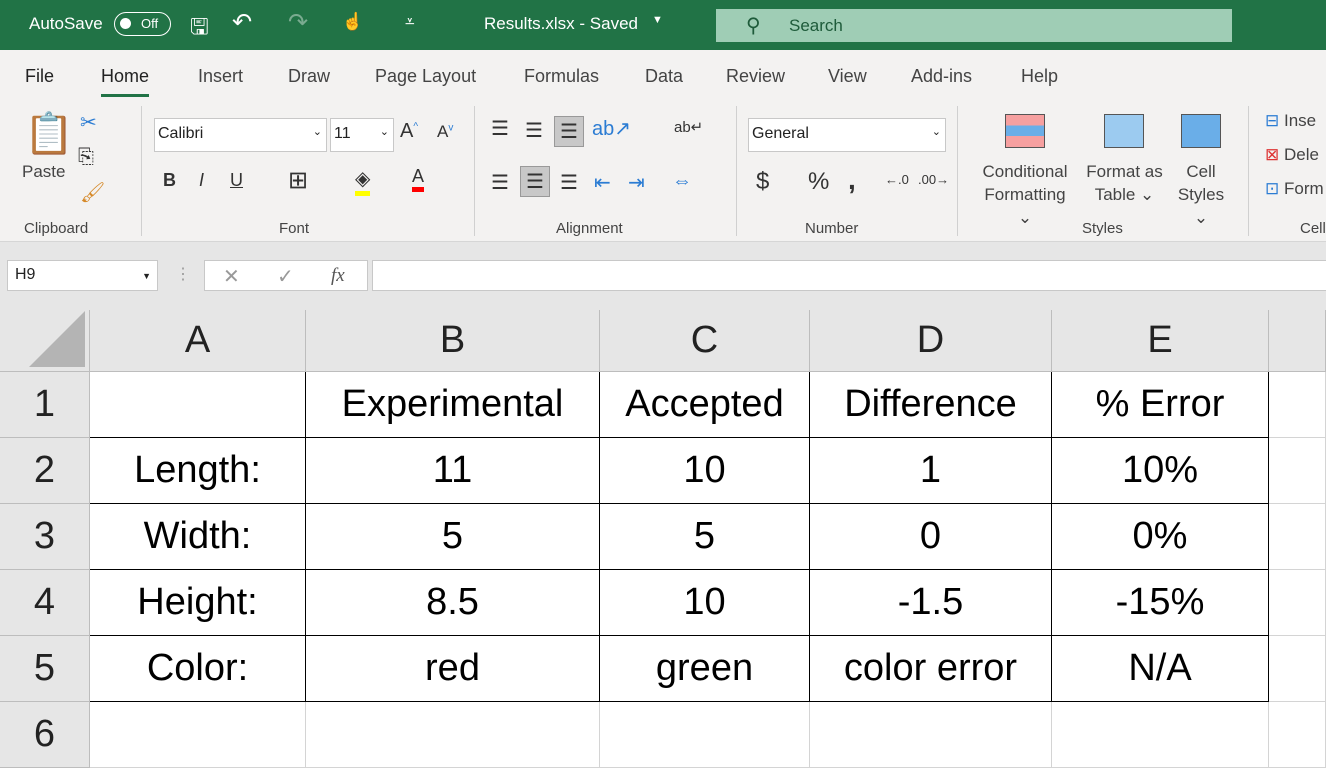  Describe the element at coordinates (705, 669) in the screenshot. I see `cell: green` at that location.